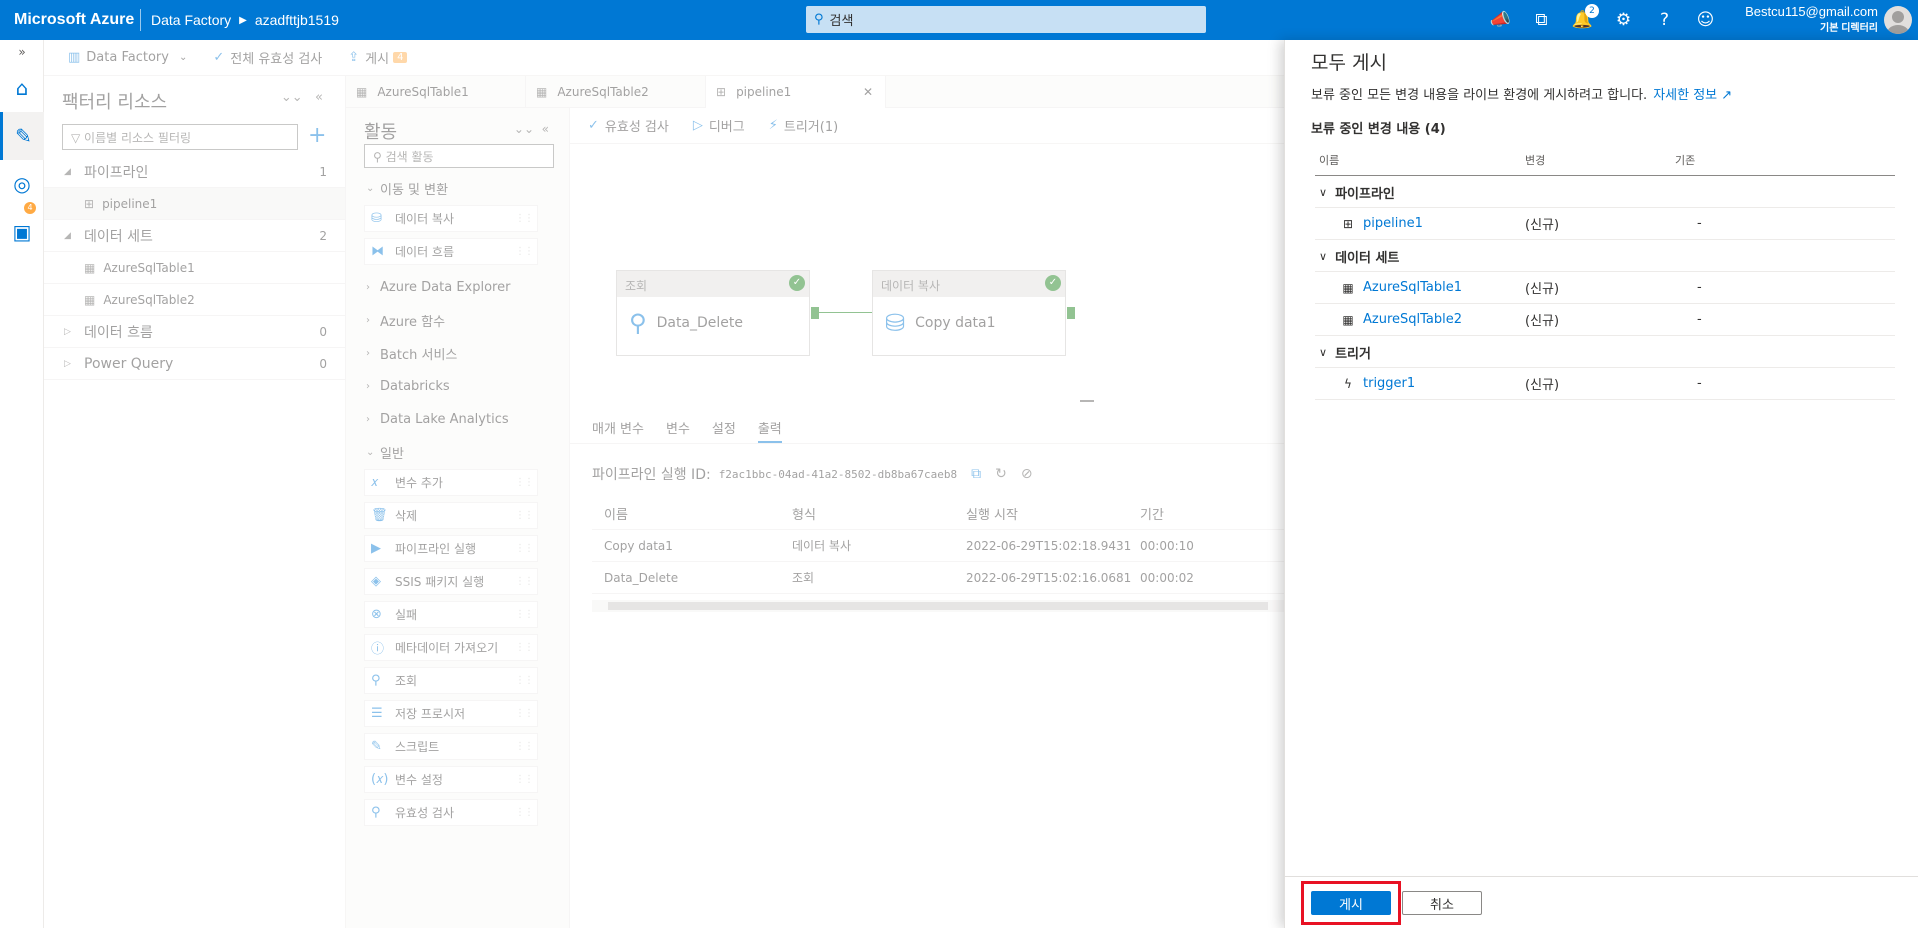  I want to click on resource-filter-input: ▽ 이름별 리소스 필터링, so click(180, 137).